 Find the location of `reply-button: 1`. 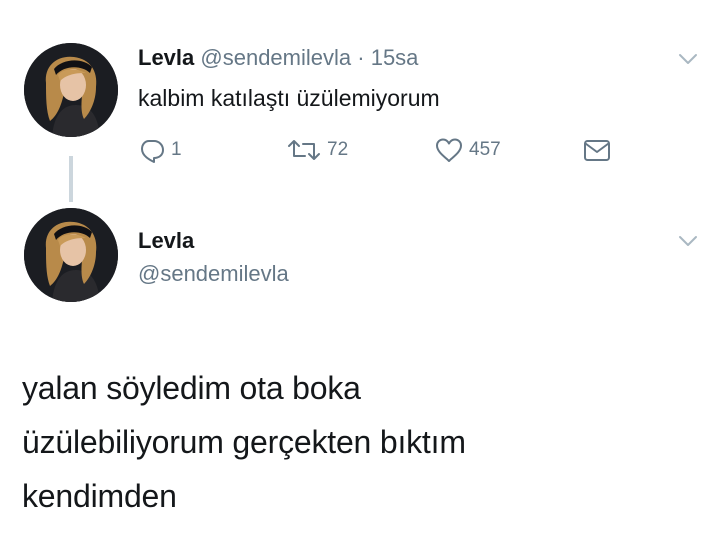

reply-button: 1 is located at coordinates (160, 150).